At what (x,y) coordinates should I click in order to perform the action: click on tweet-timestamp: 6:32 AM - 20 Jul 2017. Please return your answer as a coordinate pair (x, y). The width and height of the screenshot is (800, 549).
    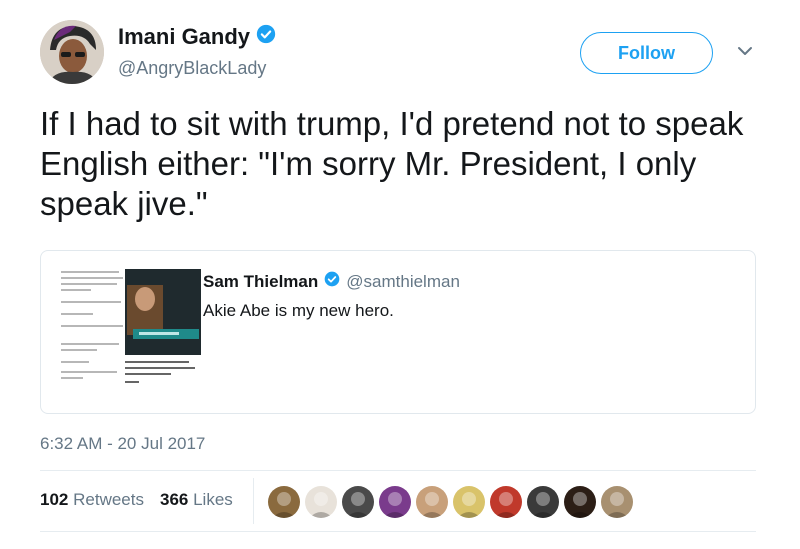
    Looking at the image, I should click on (122, 444).